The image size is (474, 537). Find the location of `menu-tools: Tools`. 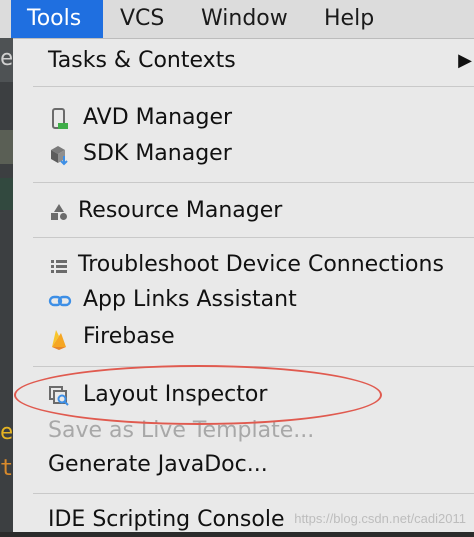

menu-tools: Tools is located at coordinates (57, 19).